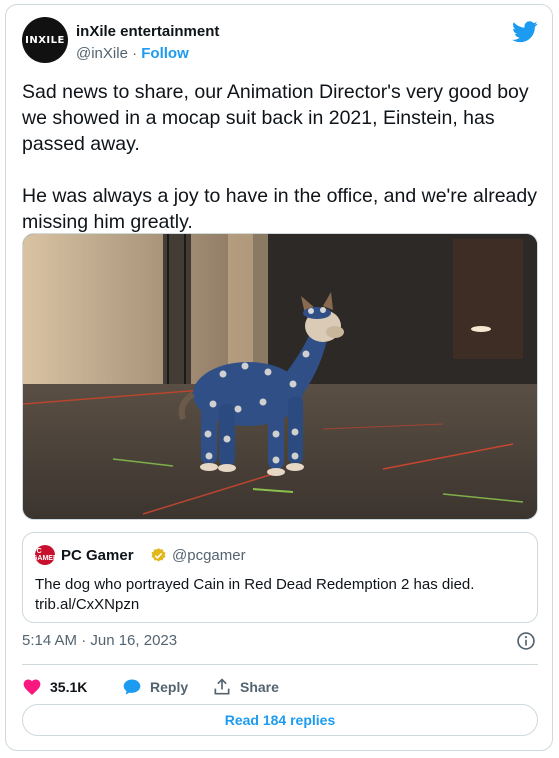 This screenshot has width=559, height=758. Describe the element at coordinates (525, 32) in the screenshot. I see `twitter-bird-icon` at that location.